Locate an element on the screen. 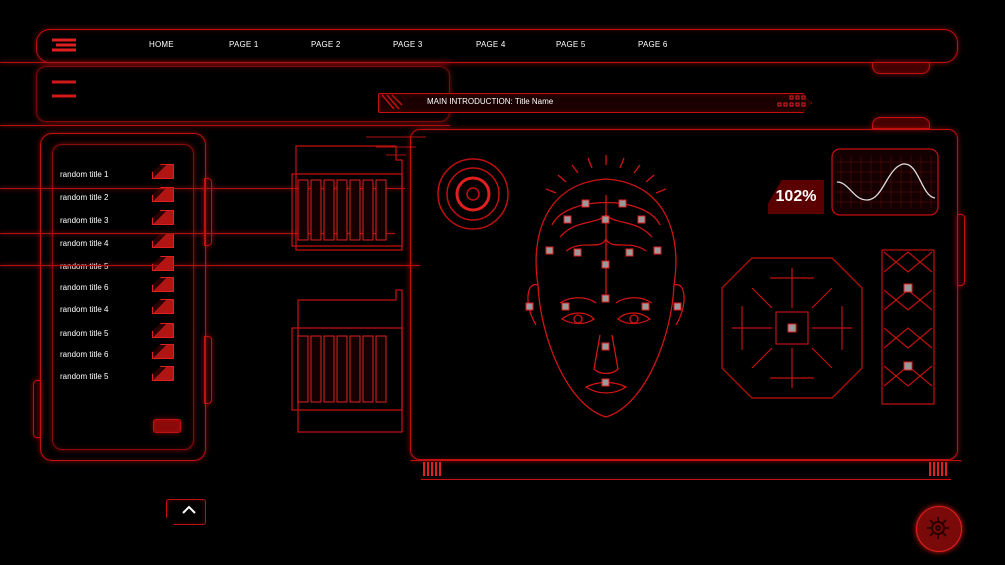 Image resolution: width=1005 pixels, height=565 pixels. nav-page-4: PAGE 4 is located at coordinates (491, 44).